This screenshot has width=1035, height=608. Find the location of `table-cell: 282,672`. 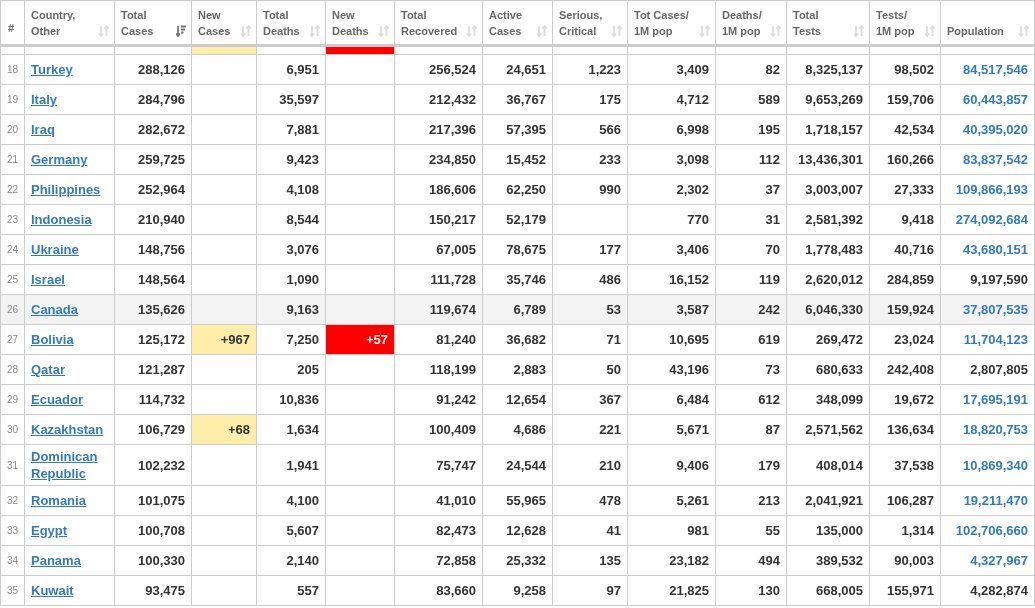

table-cell: 282,672 is located at coordinates (161, 129).